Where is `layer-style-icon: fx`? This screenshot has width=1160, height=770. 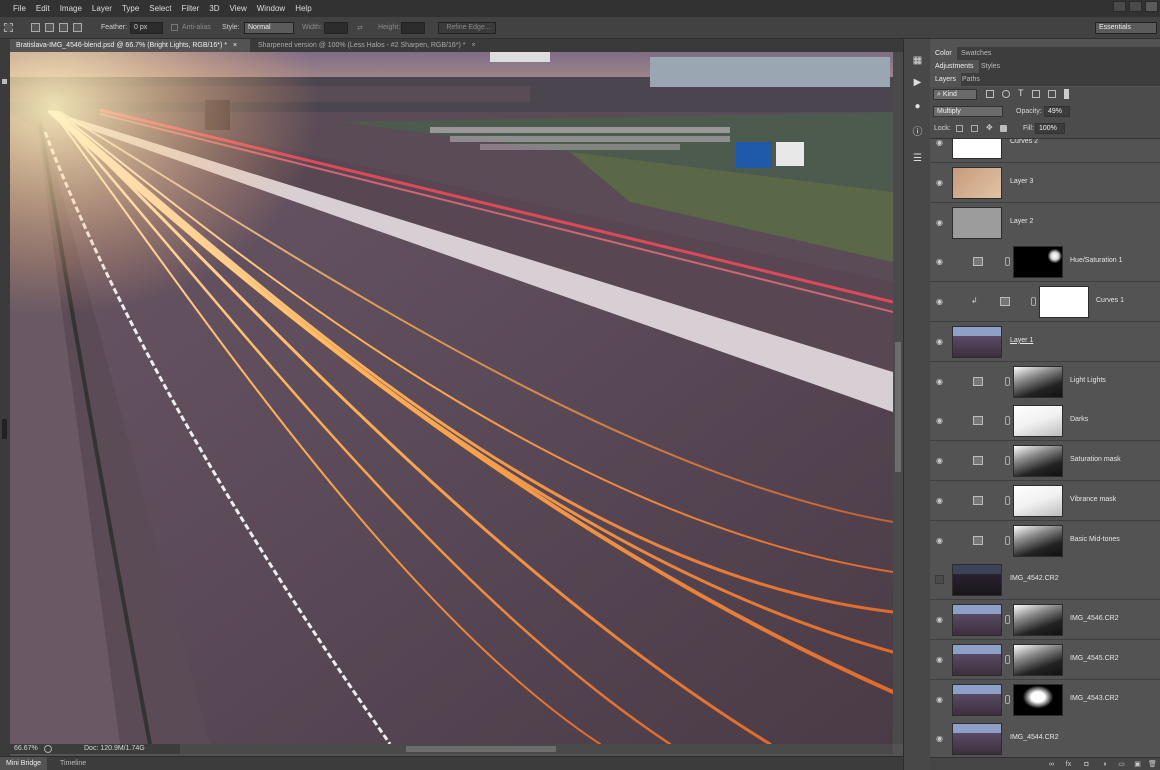
layer-style-icon: fx is located at coordinates (1068, 764).